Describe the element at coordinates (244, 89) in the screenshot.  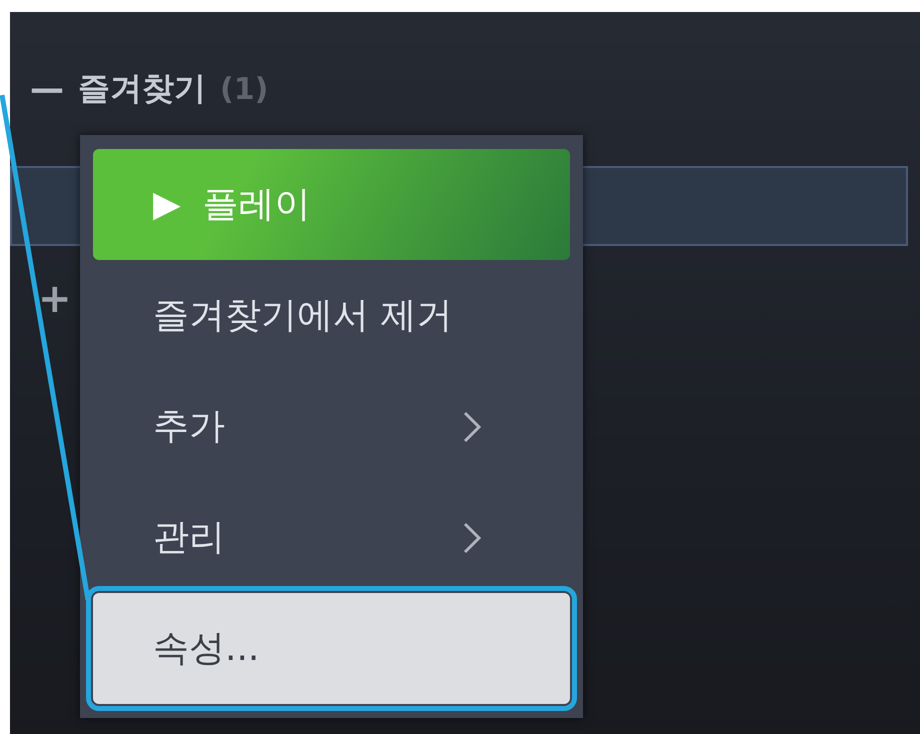
I see `group-count: (1)` at that location.